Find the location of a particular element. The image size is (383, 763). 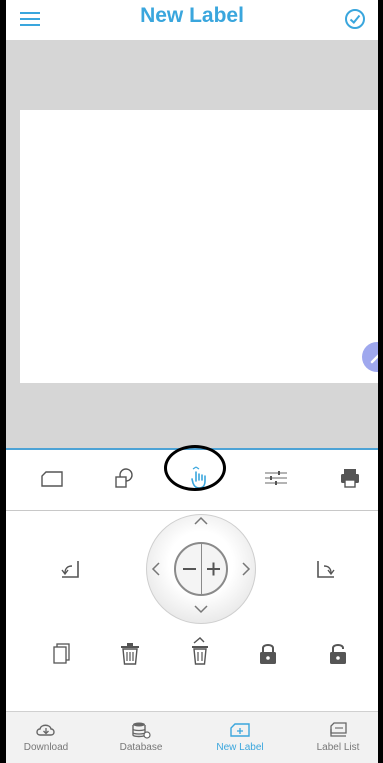

nav-label-list: Label List is located at coordinates (338, 737).